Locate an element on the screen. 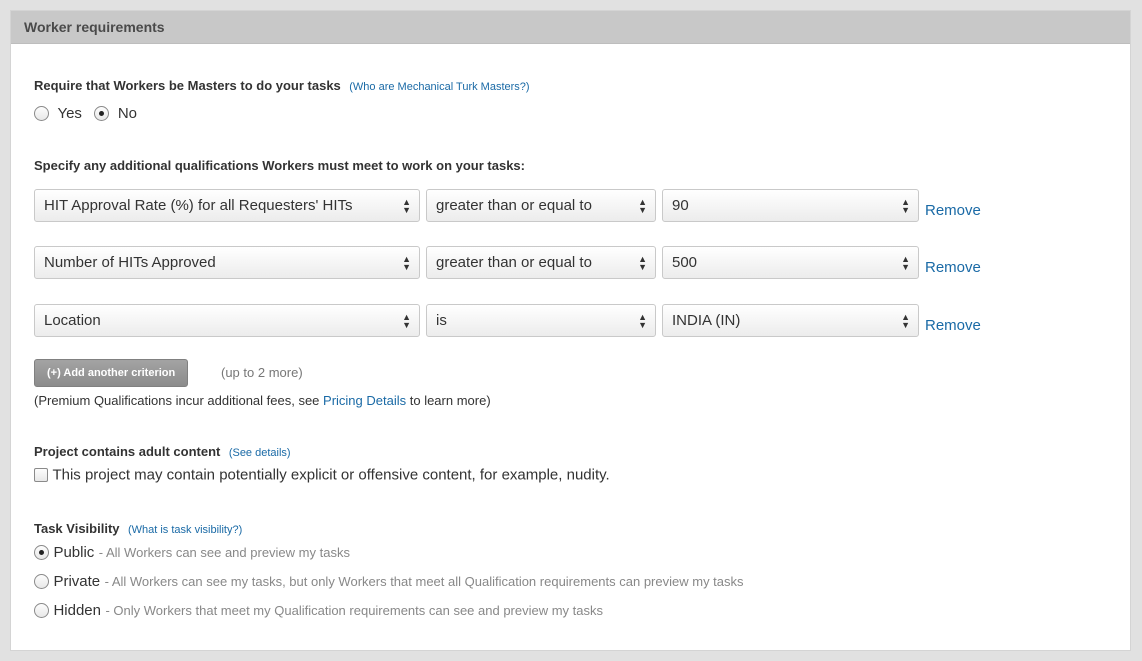  adult-content-label: Project contains adult content is located at coordinates (127, 451).